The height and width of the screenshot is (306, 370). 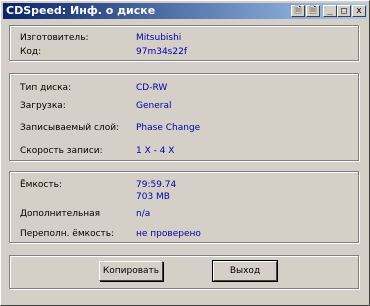 I want to click on maximize-button: □, so click(x=344, y=11).